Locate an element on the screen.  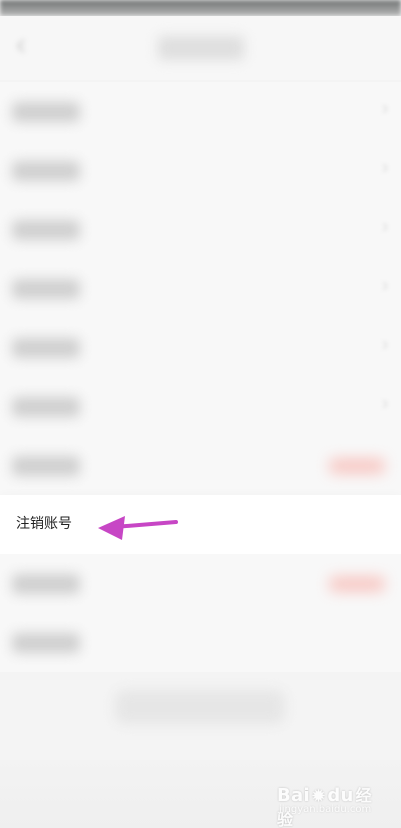
watermark-domain: jingyan.baidu.com is located at coordinates (325, 809).